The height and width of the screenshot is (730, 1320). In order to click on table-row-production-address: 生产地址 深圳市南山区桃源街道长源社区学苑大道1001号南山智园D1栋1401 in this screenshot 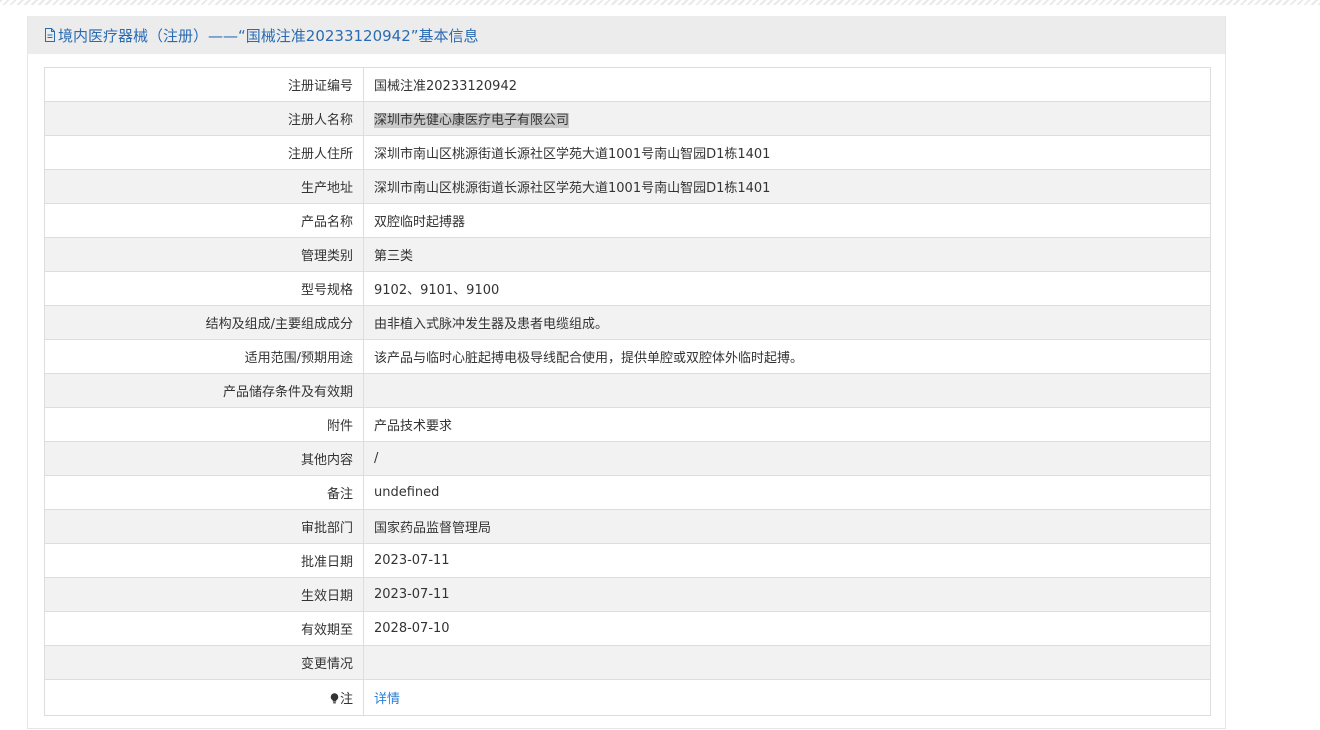, I will do `click(627, 186)`.